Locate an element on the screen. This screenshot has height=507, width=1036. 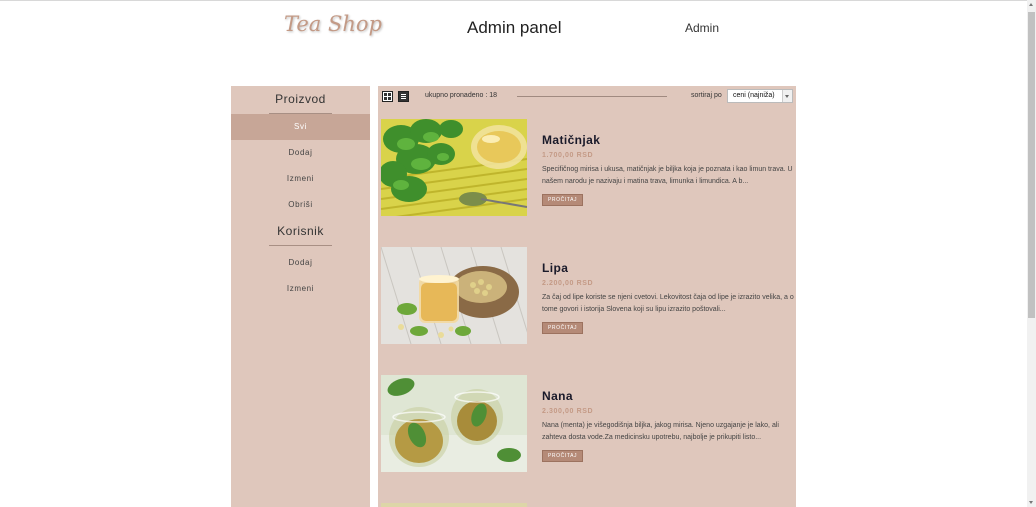
product-image-lemon-balm is located at coordinates (454, 167).